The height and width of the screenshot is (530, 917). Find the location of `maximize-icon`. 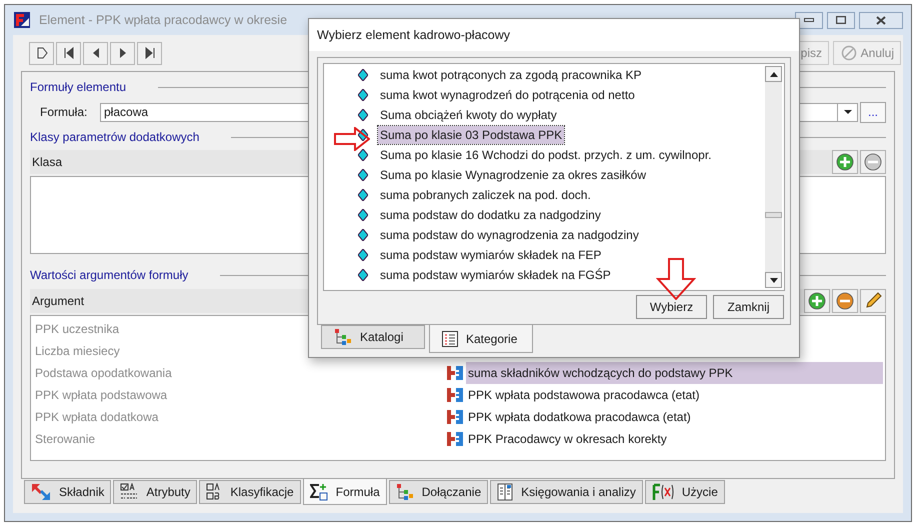

maximize-icon is located at coordinates (841, 20).